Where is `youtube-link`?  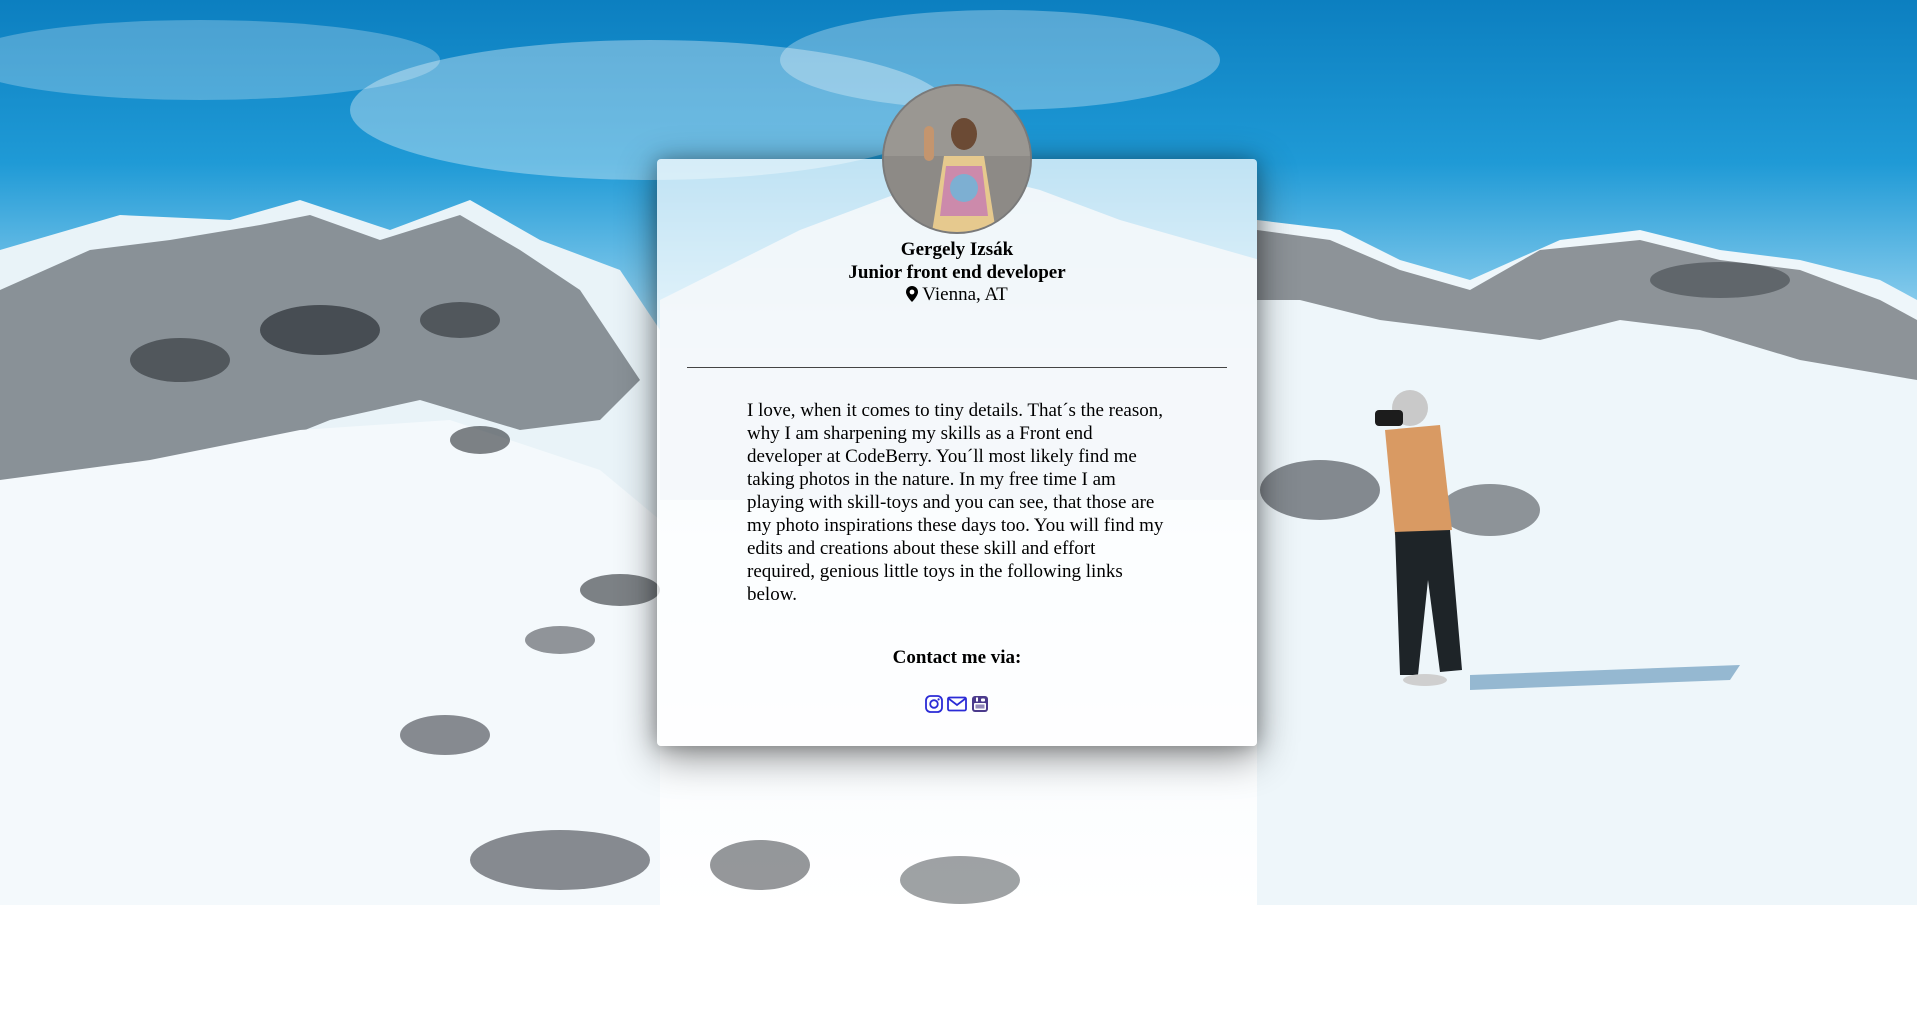
youtube-link is located at coordinates (980, 704).